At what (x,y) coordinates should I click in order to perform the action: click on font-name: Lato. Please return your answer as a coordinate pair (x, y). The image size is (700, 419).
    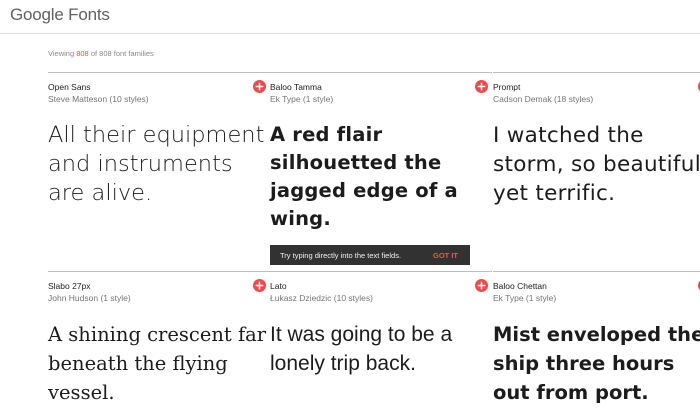
    Looking at the image, I should click on (278, 286).